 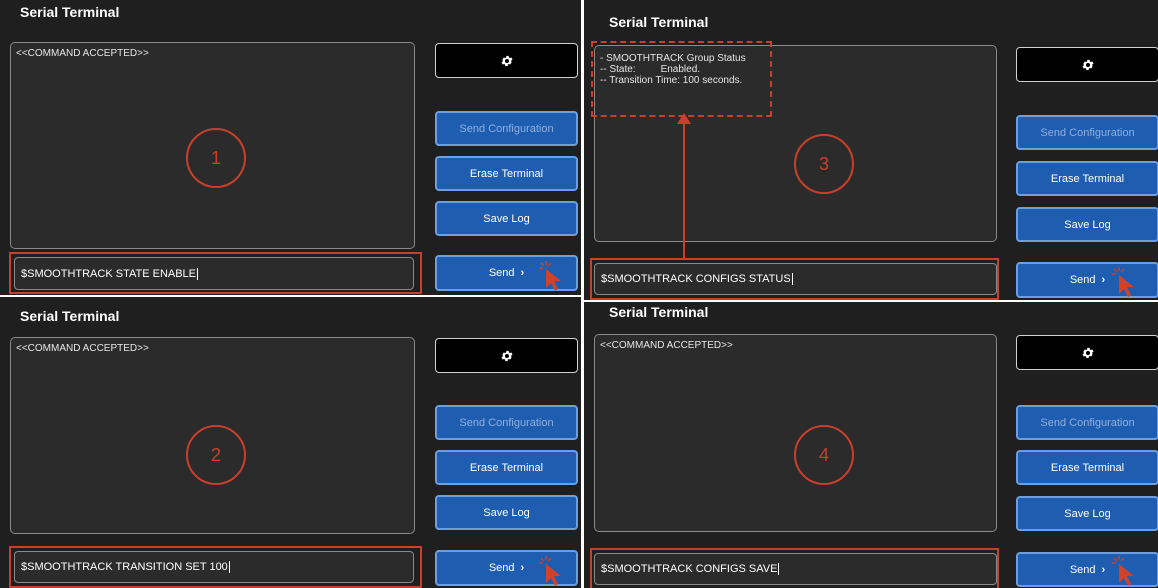 I want to click on step-number-circle: 4, so click(x=824, y=455).